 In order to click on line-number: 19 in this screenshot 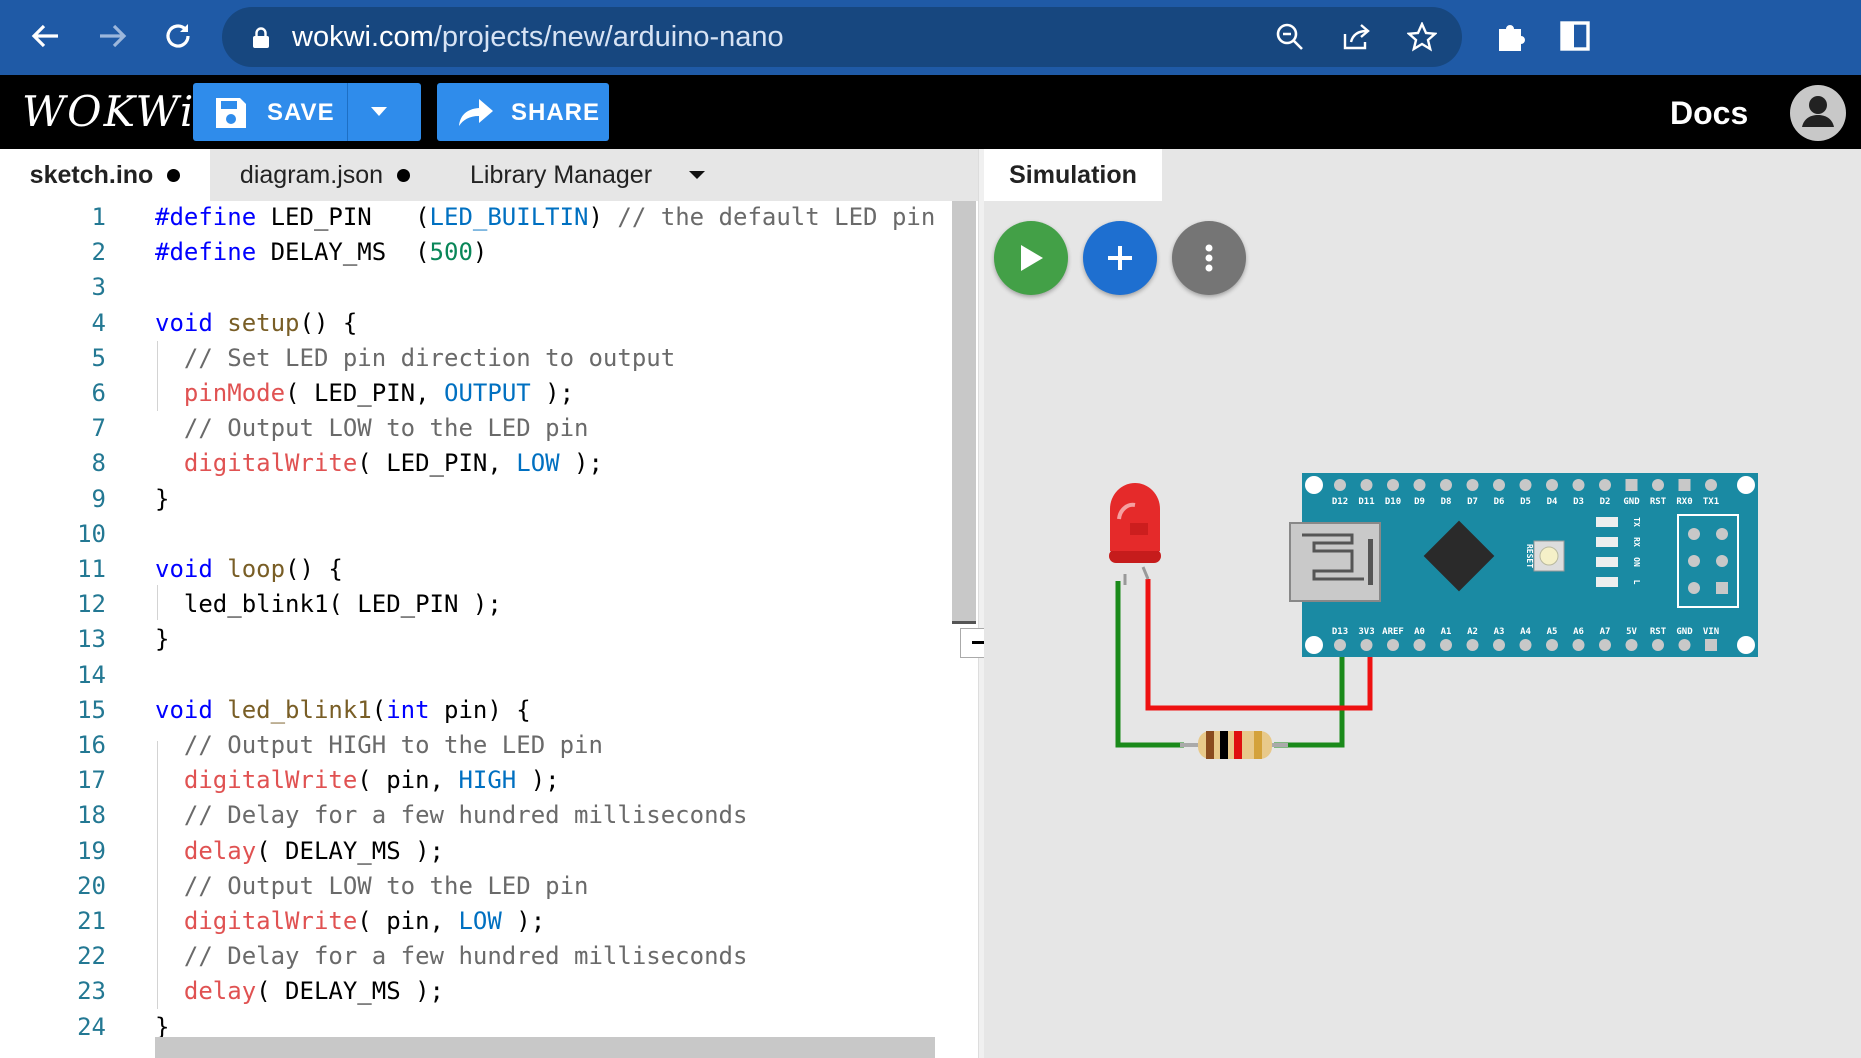, I will do `click(91, 850)`.